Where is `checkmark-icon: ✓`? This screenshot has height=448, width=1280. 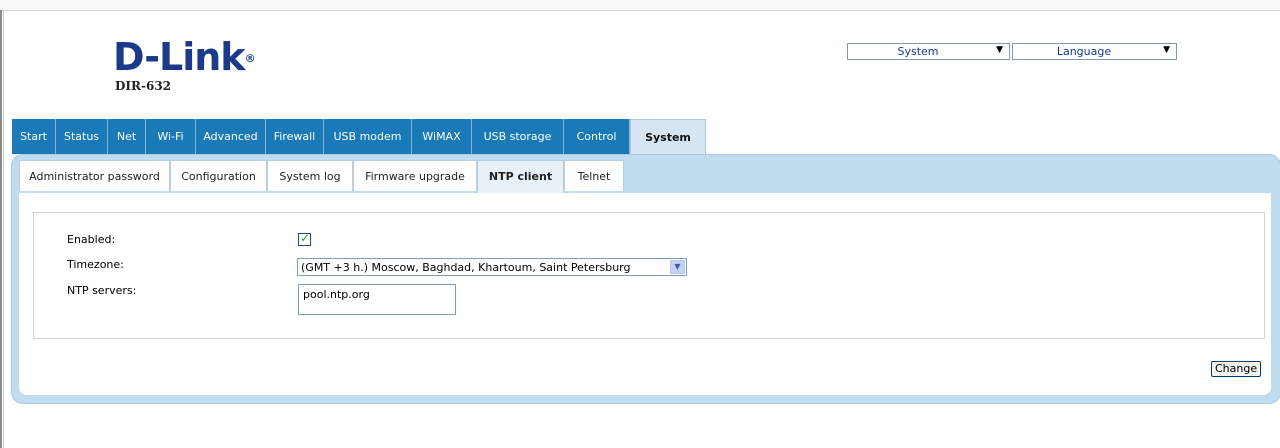
checkmark-icon: ✓ is located at coordinates (305, 238).